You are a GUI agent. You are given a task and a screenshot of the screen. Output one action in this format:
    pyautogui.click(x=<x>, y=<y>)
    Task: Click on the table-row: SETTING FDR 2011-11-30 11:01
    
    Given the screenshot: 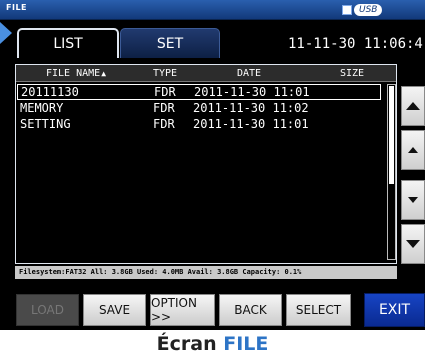 What is the action you would take?
    pyautogui.click(x=199, y=125)
    